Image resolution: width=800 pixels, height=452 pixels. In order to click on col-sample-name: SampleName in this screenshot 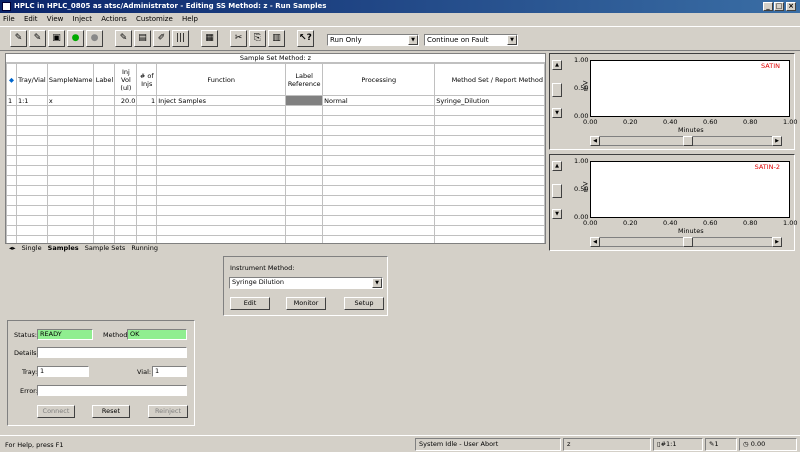, I will do `click(70, 79)`.